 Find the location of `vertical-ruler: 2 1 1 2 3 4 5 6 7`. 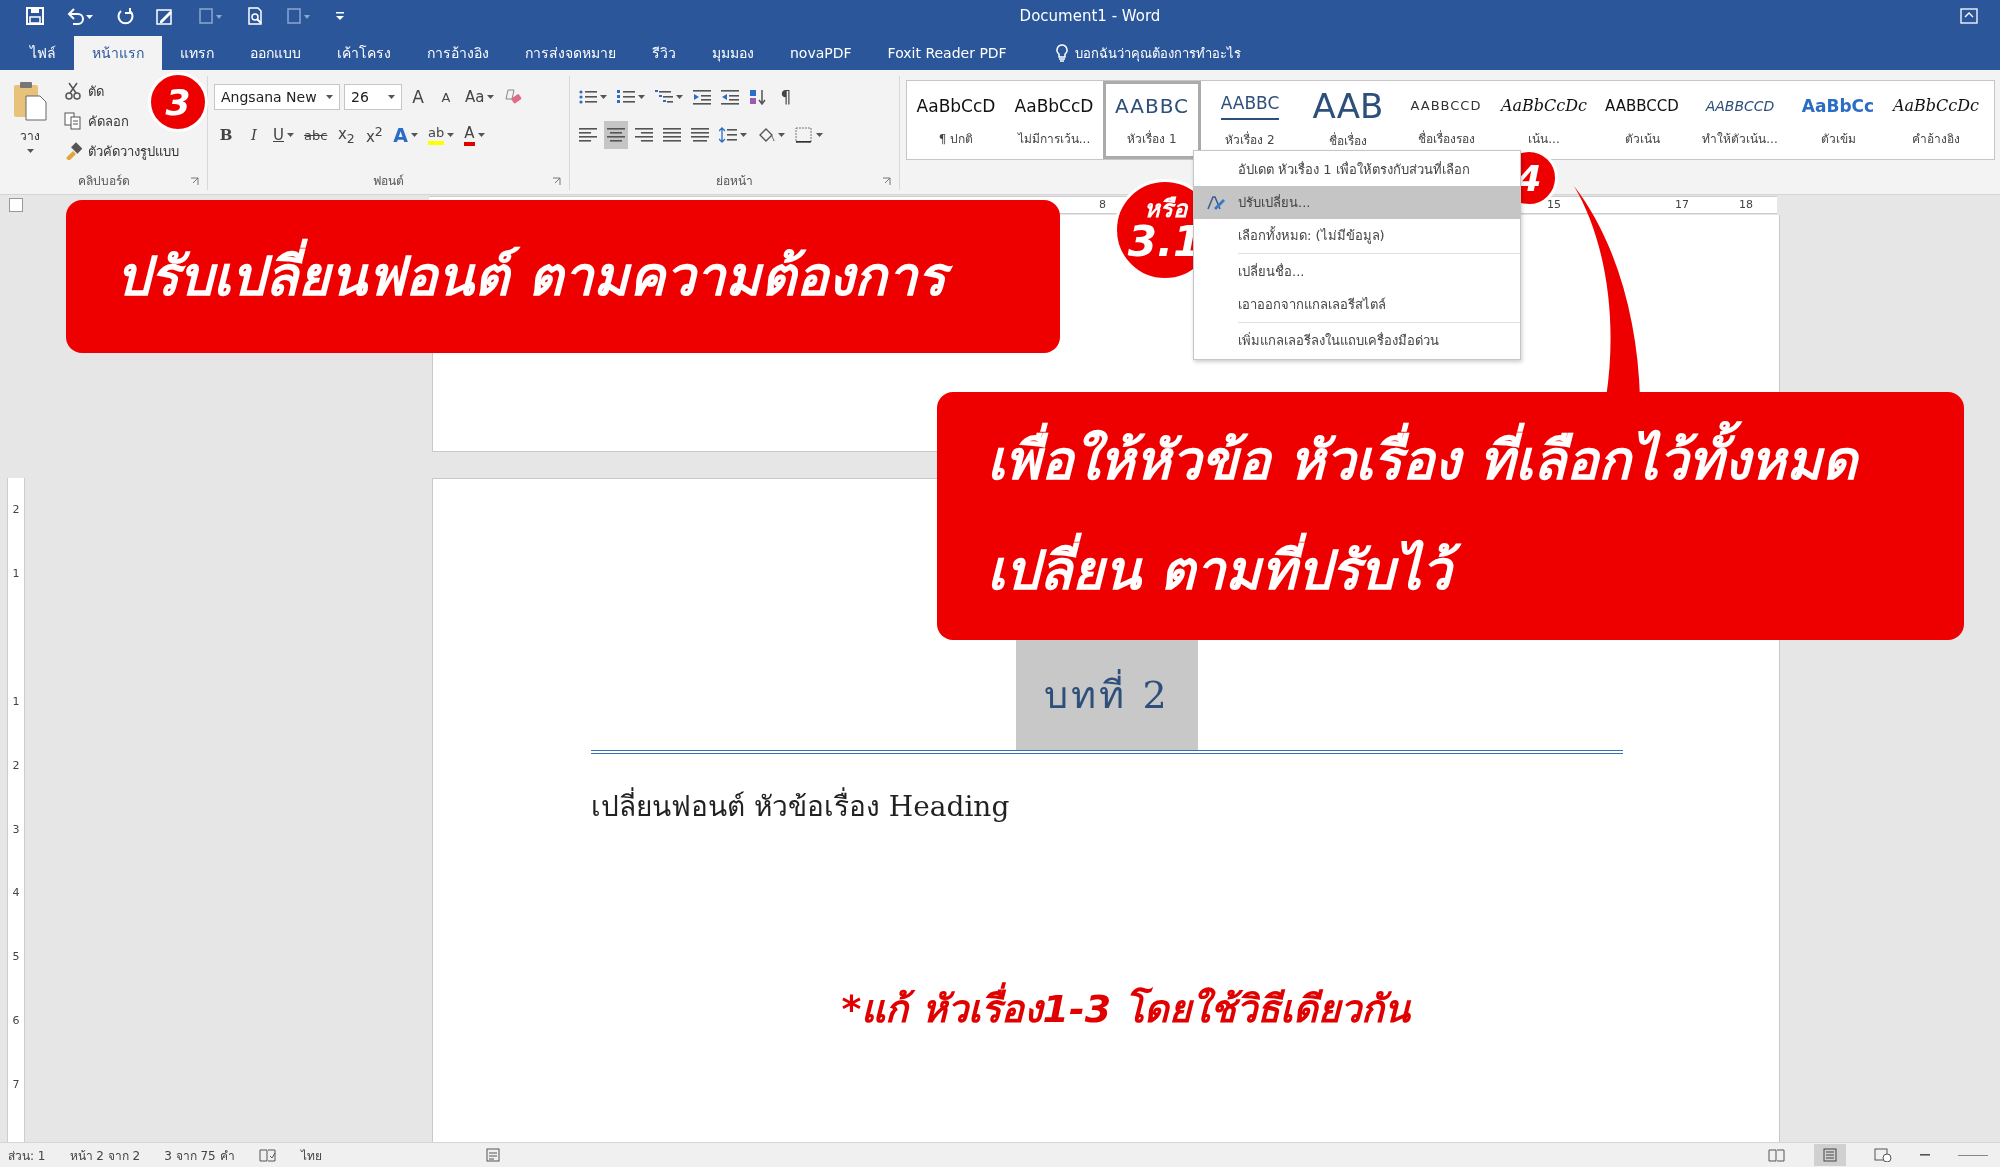

vertical-ruler: 2 1 1 2 3 4 5 6 7 is located at coordinates (16, 810).